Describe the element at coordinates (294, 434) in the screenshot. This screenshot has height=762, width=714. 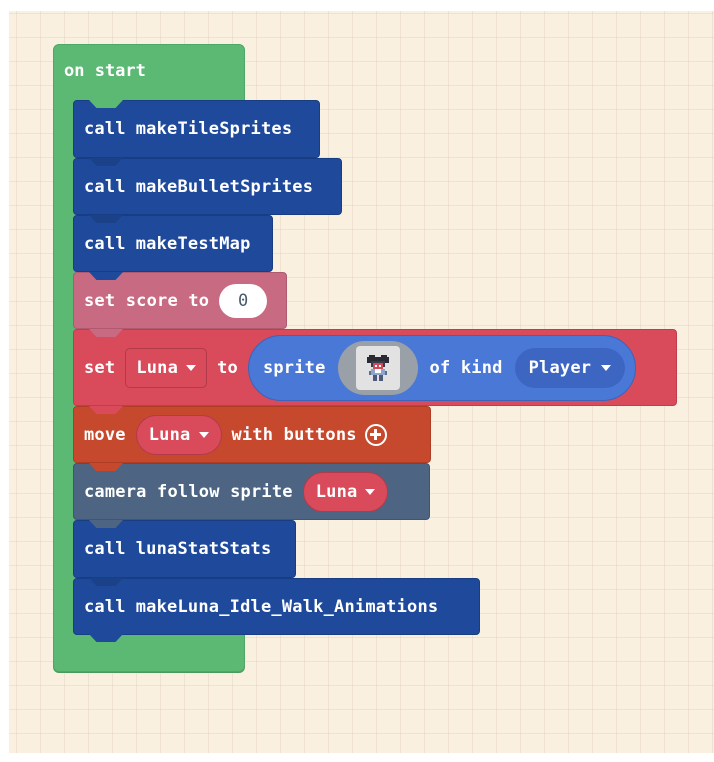
I see `with-buttons-label: with buttons` at that location.